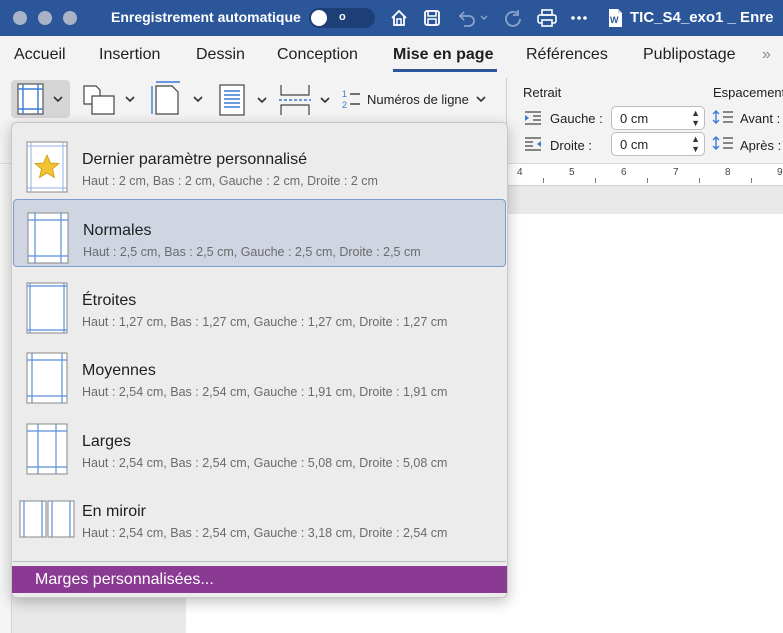  I want to click on espacement-group-title: Espacement, so click(748, 92).